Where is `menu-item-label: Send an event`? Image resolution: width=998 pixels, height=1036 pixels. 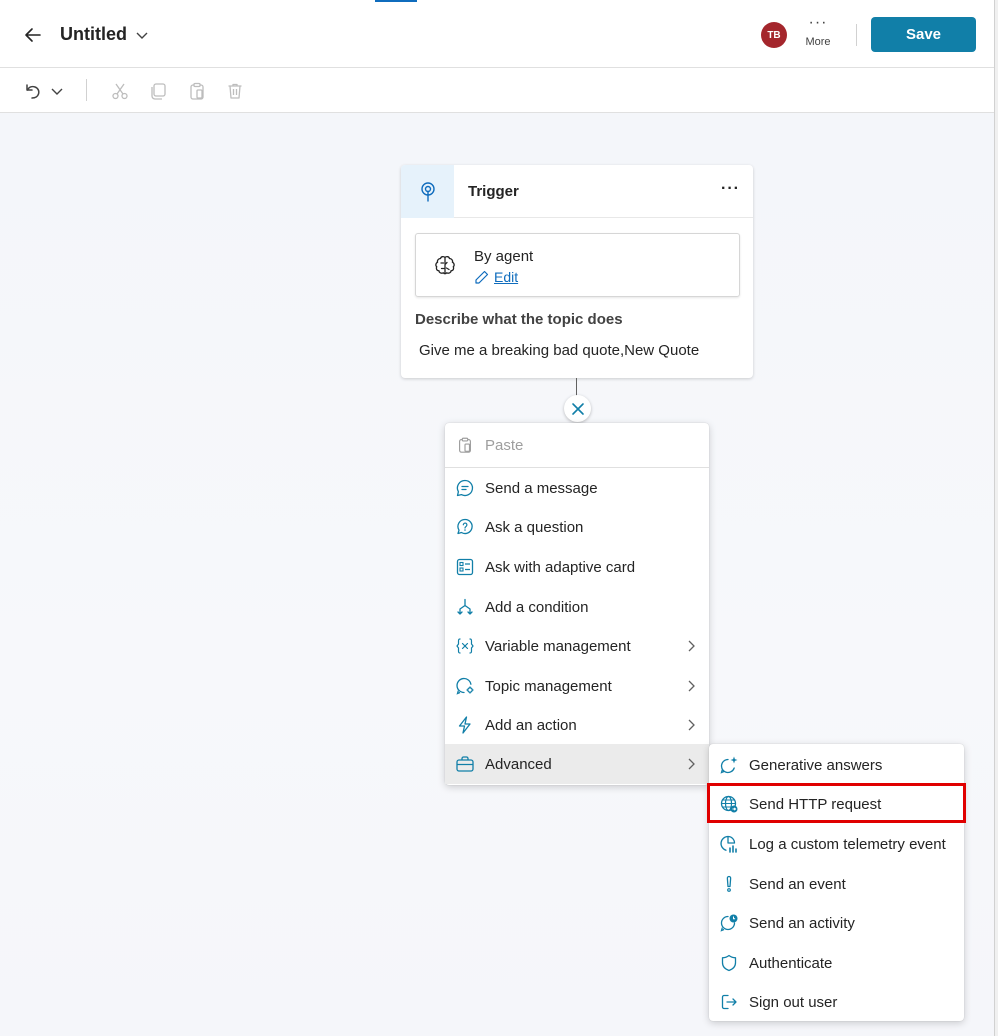 menu-item-label: Send an event is located at coordinates (797, 884).